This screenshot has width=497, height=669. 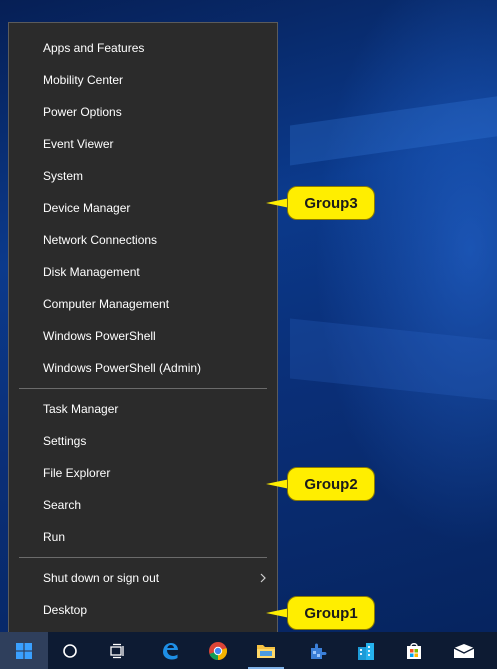 I want to click on edge-button, so click(x=170, y=650).